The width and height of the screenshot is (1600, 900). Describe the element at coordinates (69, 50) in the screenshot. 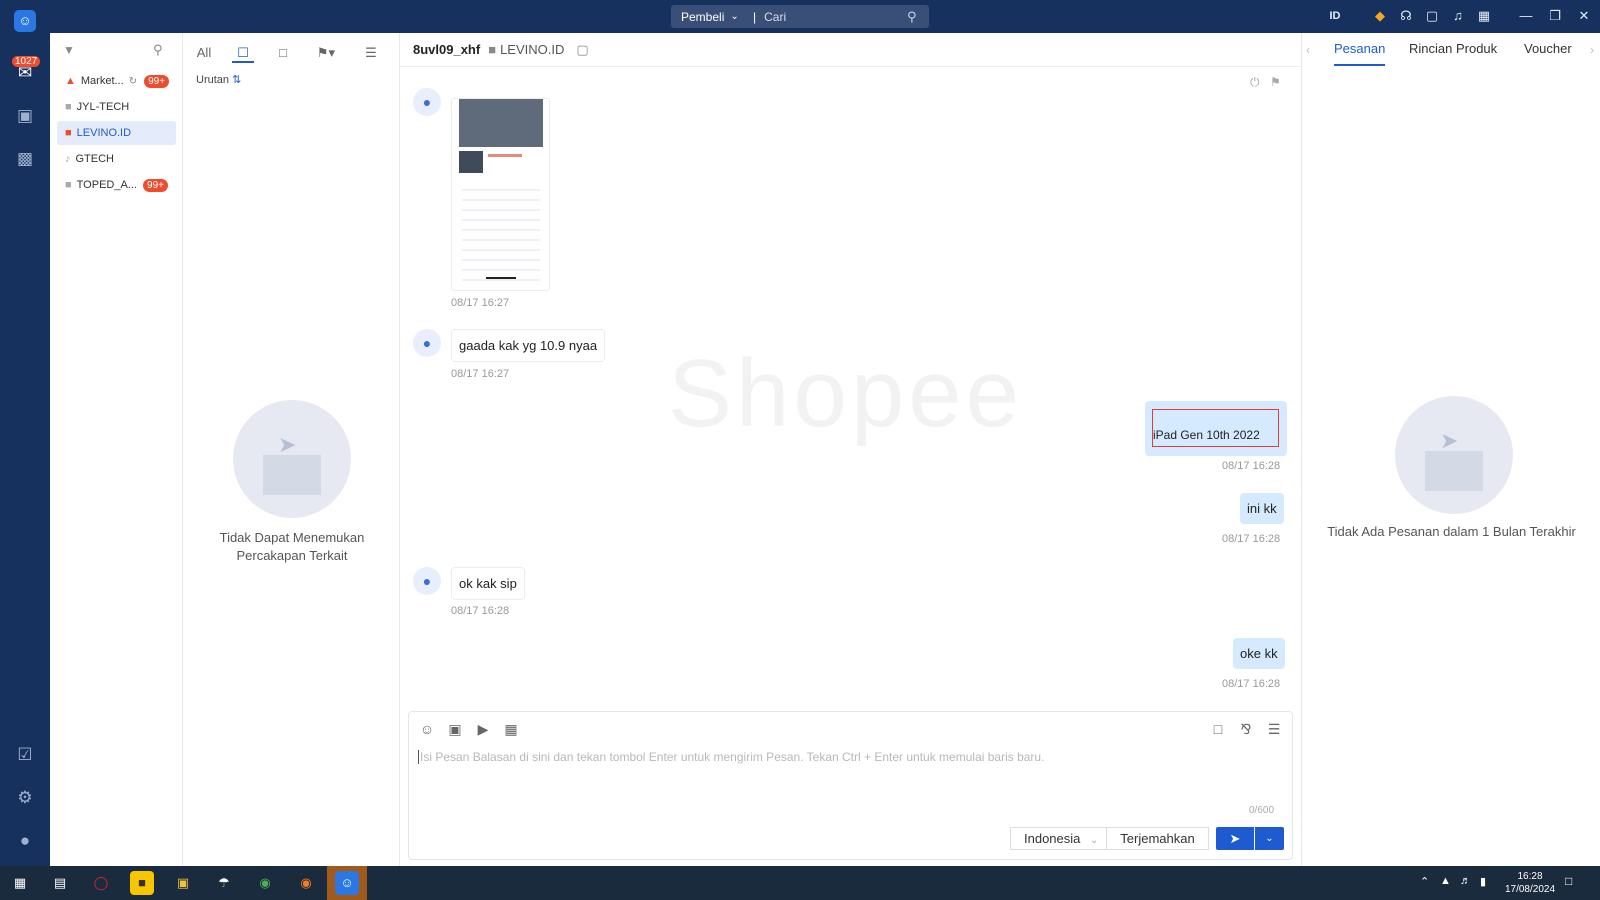

I see `filter-icon: ▼` at that location.